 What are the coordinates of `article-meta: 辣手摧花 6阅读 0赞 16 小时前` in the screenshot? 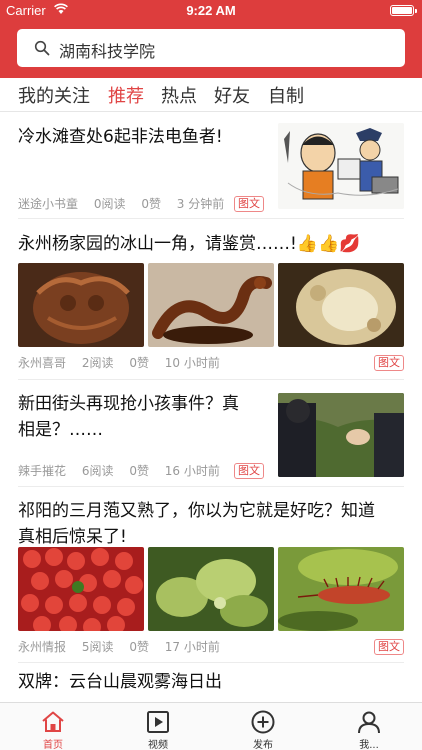 It's located at (125, 470).